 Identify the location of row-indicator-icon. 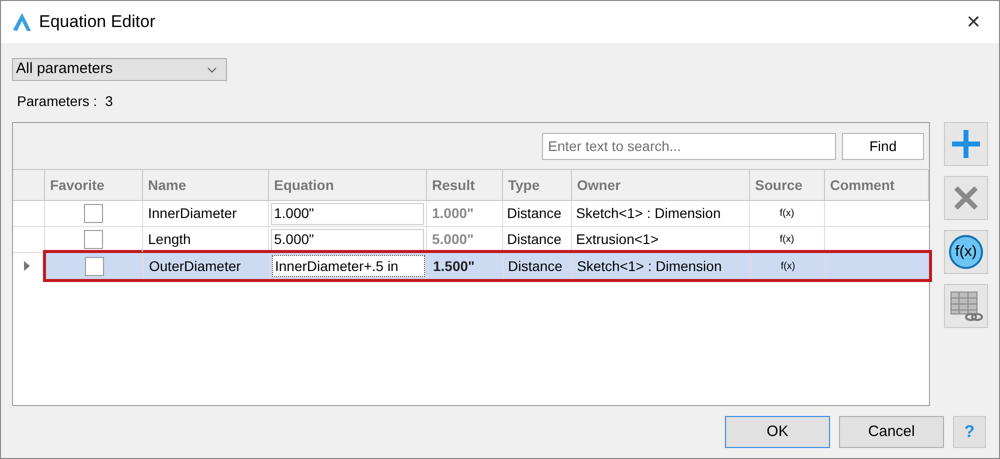
(27, 266).